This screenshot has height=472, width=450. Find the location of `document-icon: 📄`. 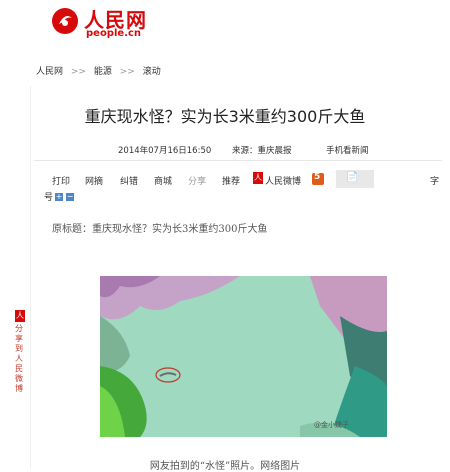

document-icon: 📄 is located at coordinates (352, 177).